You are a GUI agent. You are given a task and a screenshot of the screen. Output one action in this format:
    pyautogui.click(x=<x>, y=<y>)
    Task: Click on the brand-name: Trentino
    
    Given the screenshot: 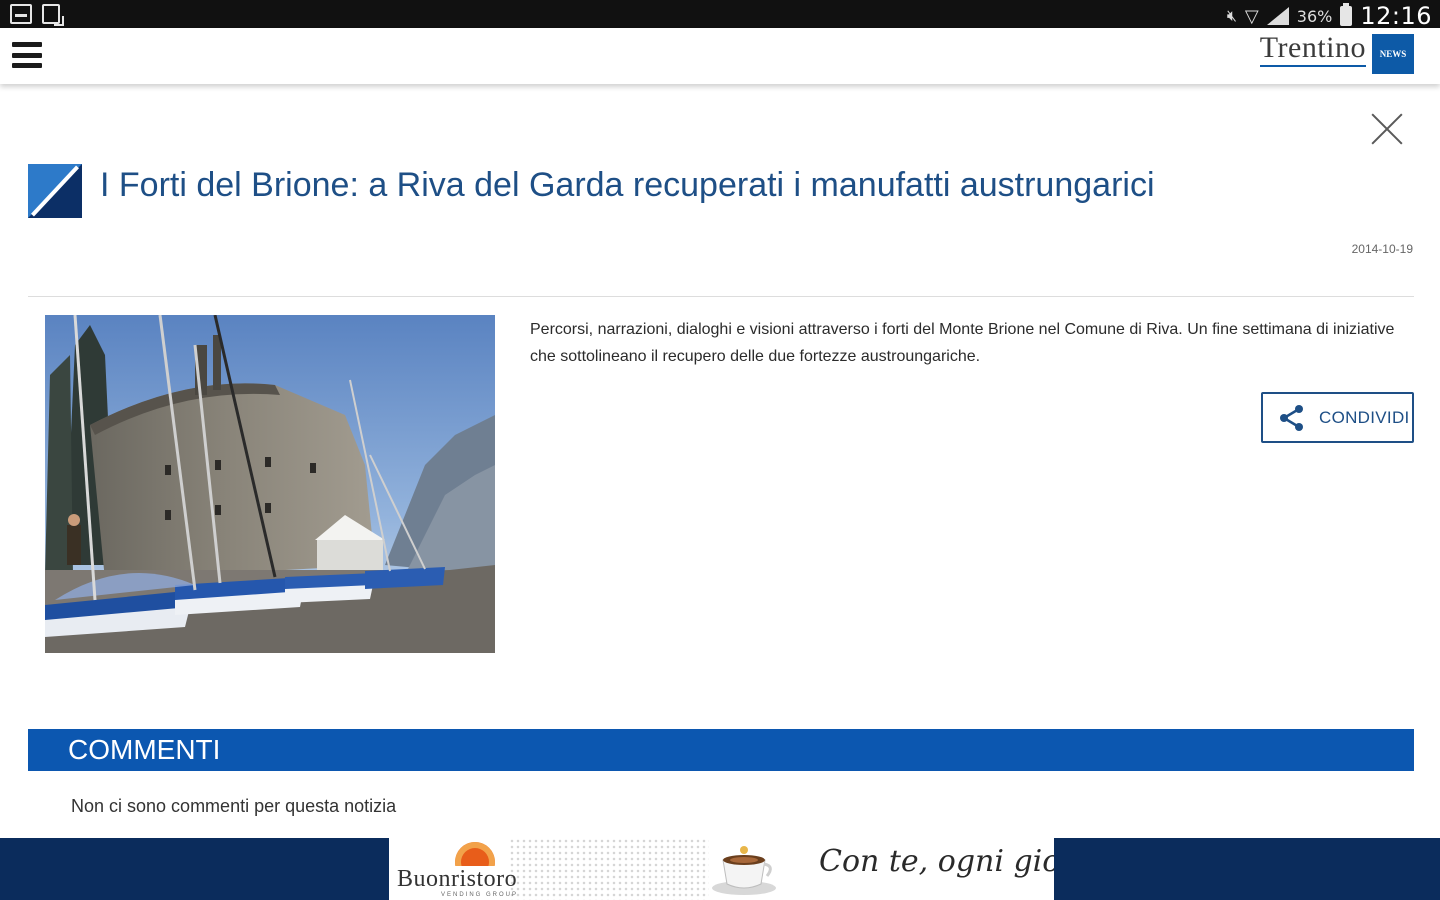 What is the action you would take?
    pyautogui.click(x=1312, y=50)
    